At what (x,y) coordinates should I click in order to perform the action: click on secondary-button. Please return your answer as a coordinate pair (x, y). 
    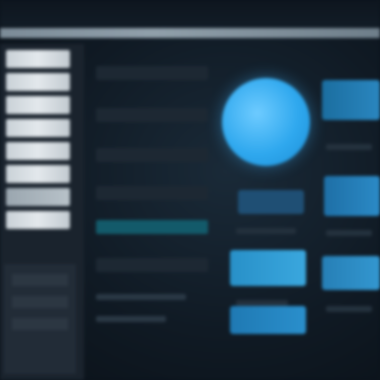
    Looking at the image, I should click on (268, 320).